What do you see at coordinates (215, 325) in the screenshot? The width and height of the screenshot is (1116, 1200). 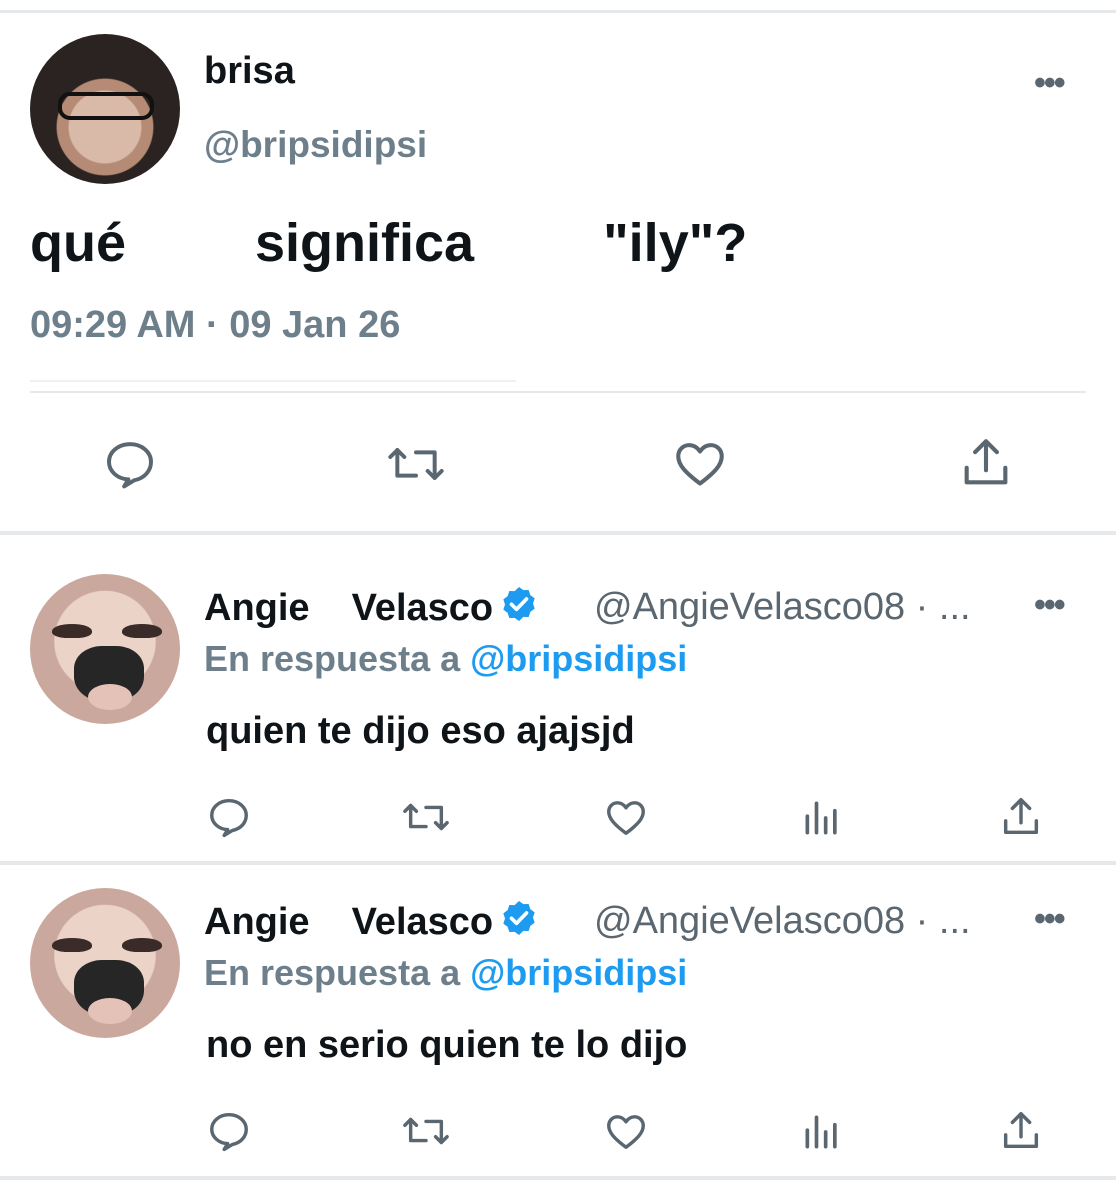 I see `tweet-timestamp: 09:29 AM · 09 Jan 26` at bounding box center [215, 325].